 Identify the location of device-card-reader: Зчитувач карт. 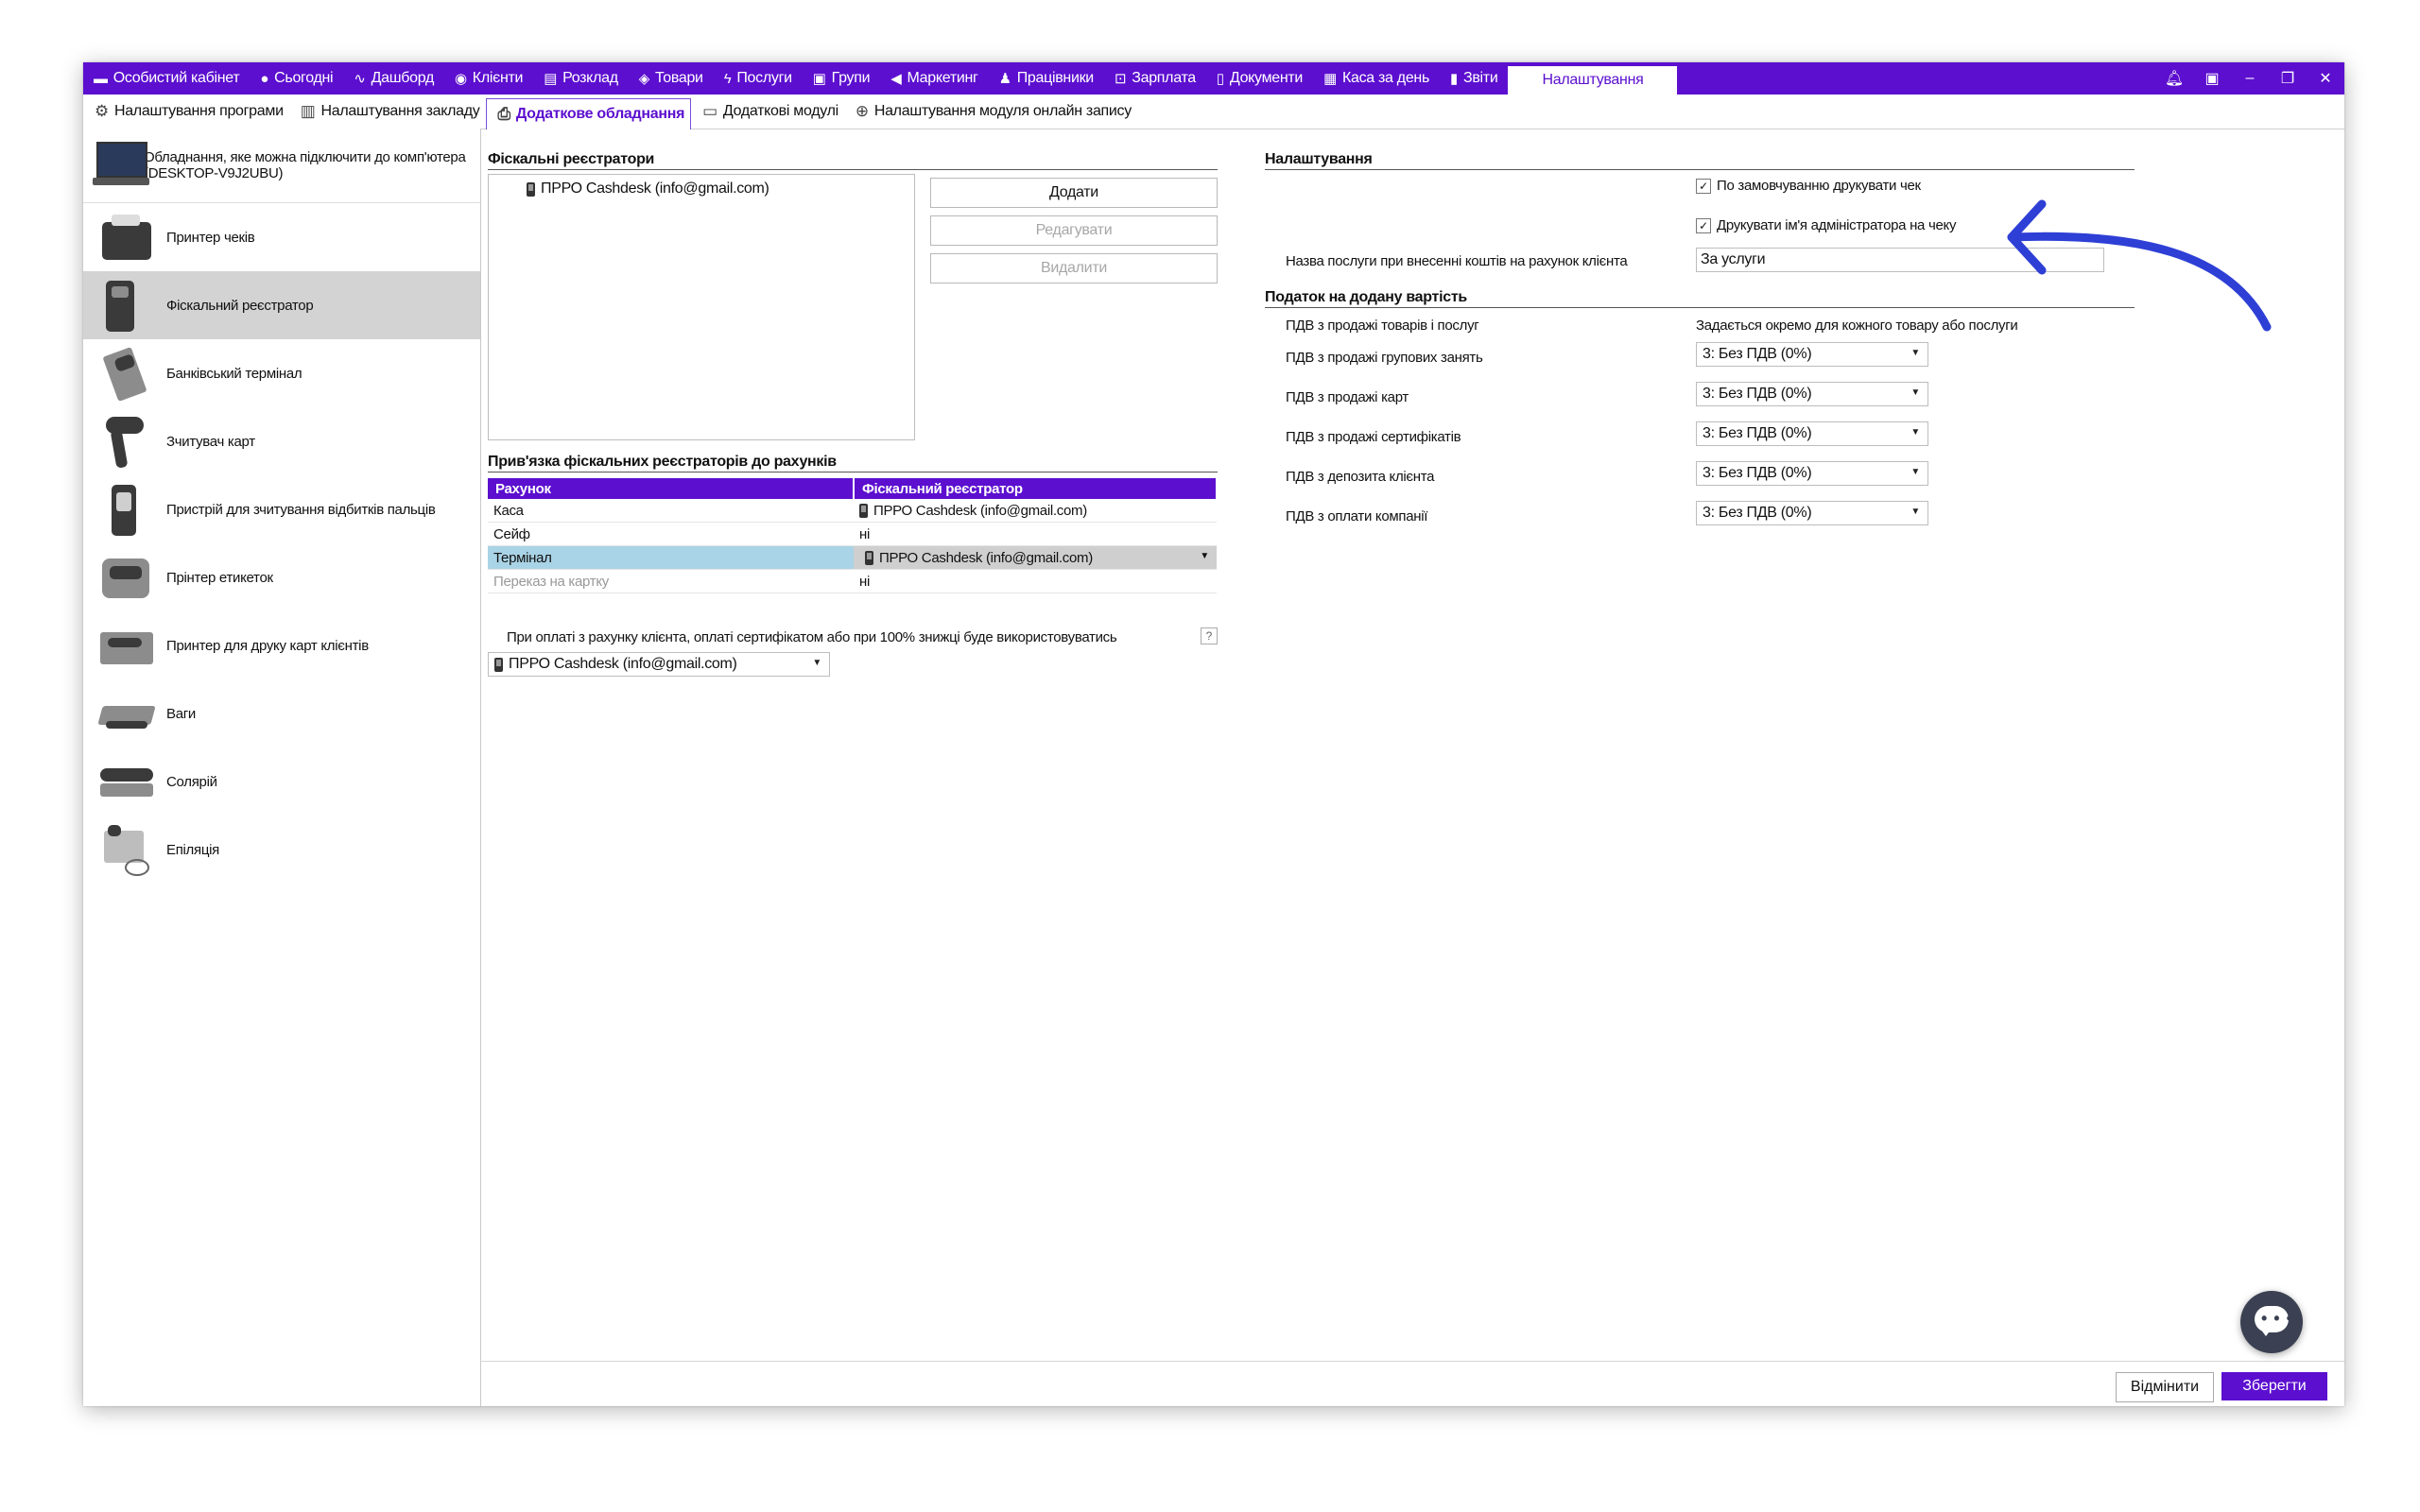
(281, 441).